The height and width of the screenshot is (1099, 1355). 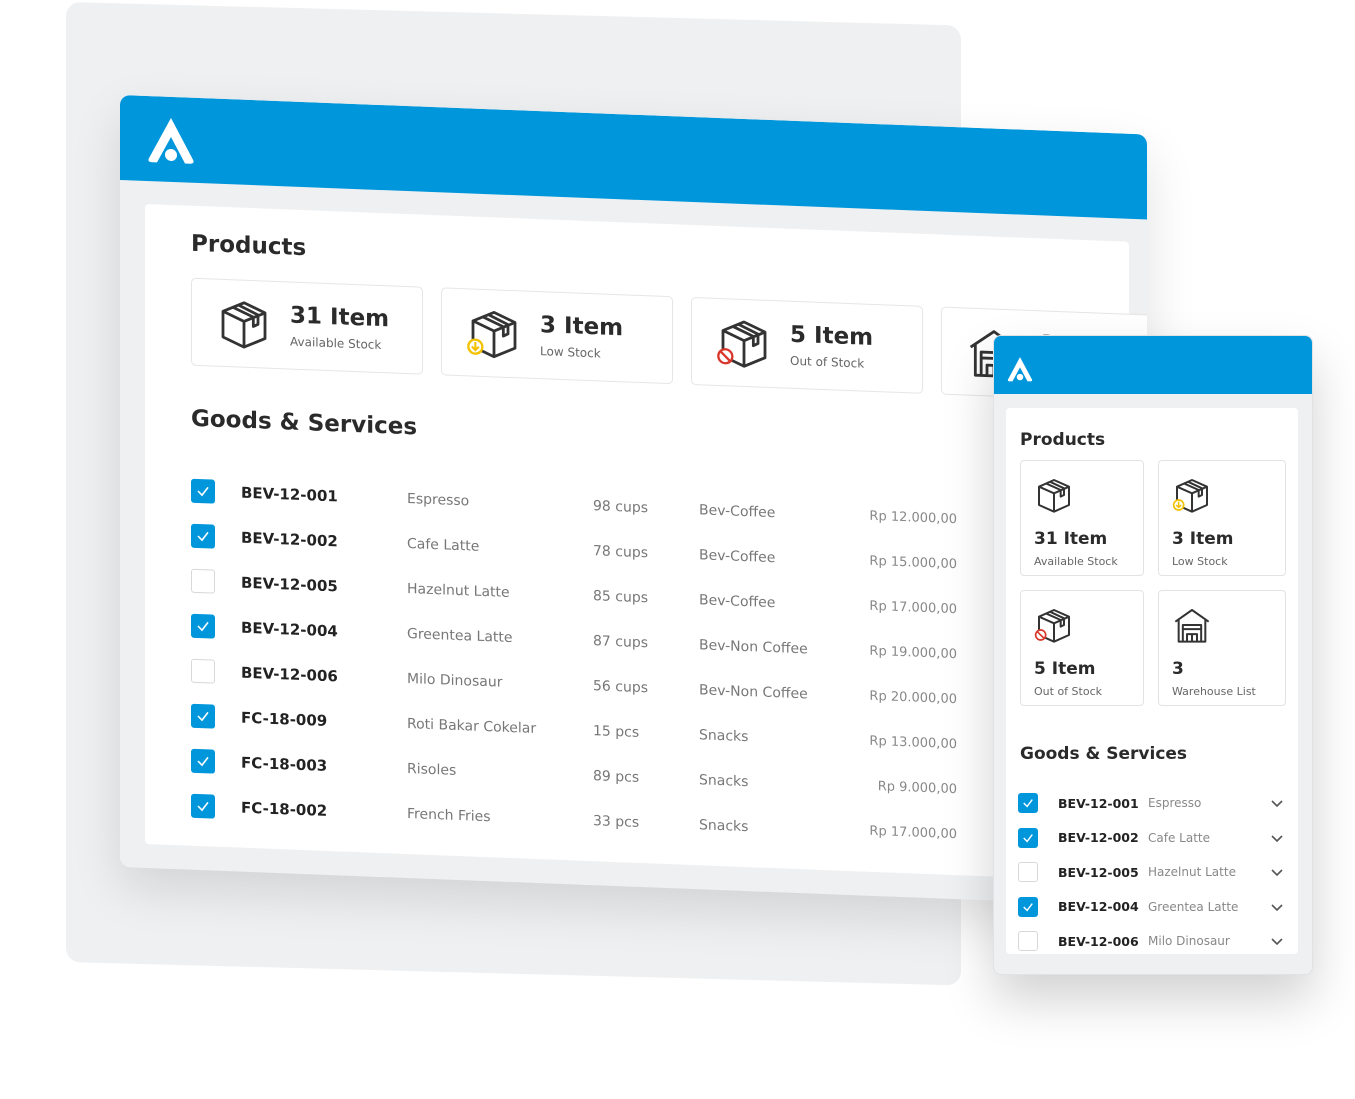 I want to click on cell-code: FC-18-002, so click(x=284, y=809).